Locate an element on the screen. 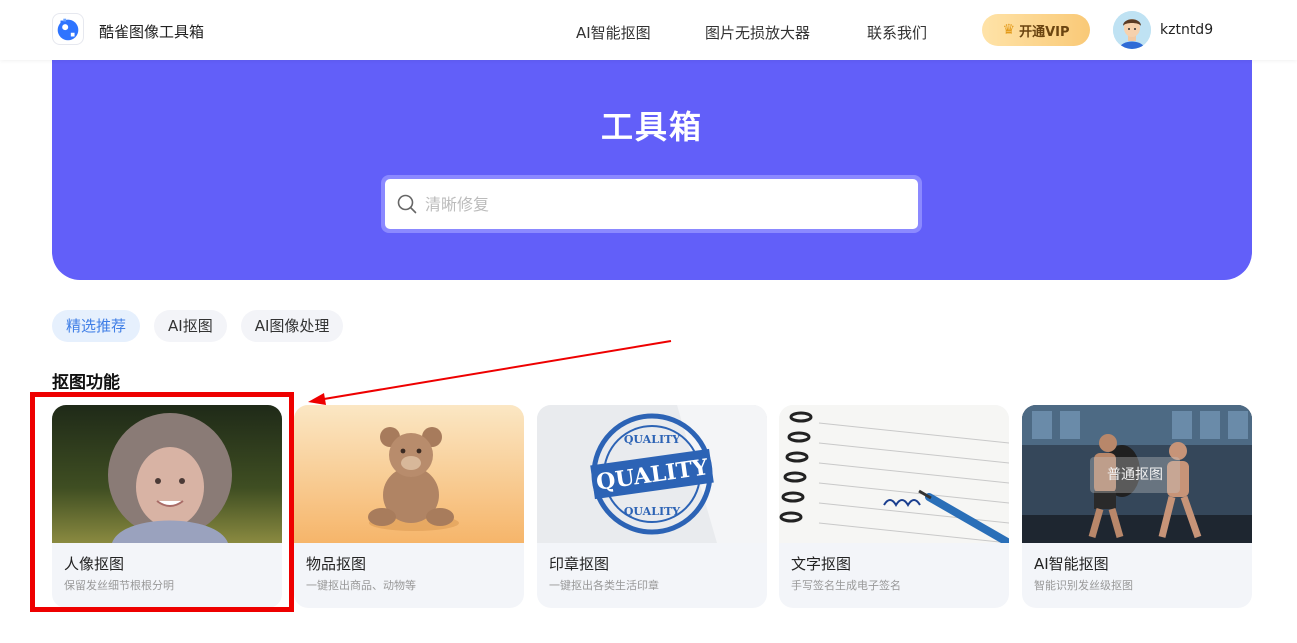 The image size is (1297, 643). card-image-text is located at coordinates (894, 474).